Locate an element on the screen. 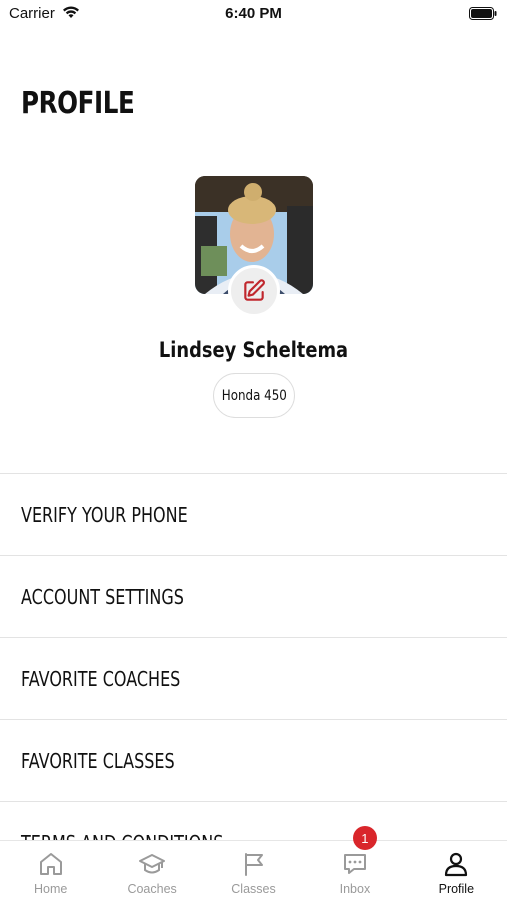  tab-profile: Profile is located at coordinates (456, 870).